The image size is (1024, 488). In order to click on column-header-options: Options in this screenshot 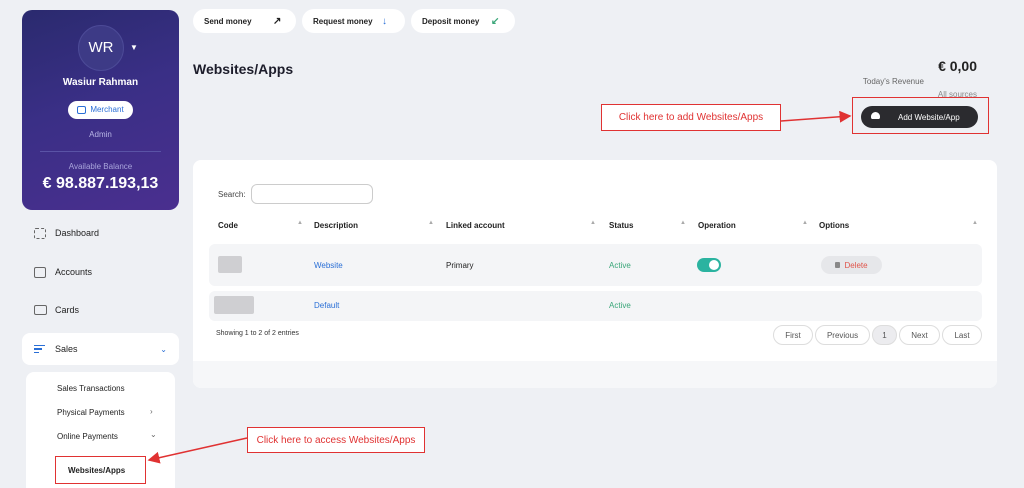, I will do `click(834, 225)`.